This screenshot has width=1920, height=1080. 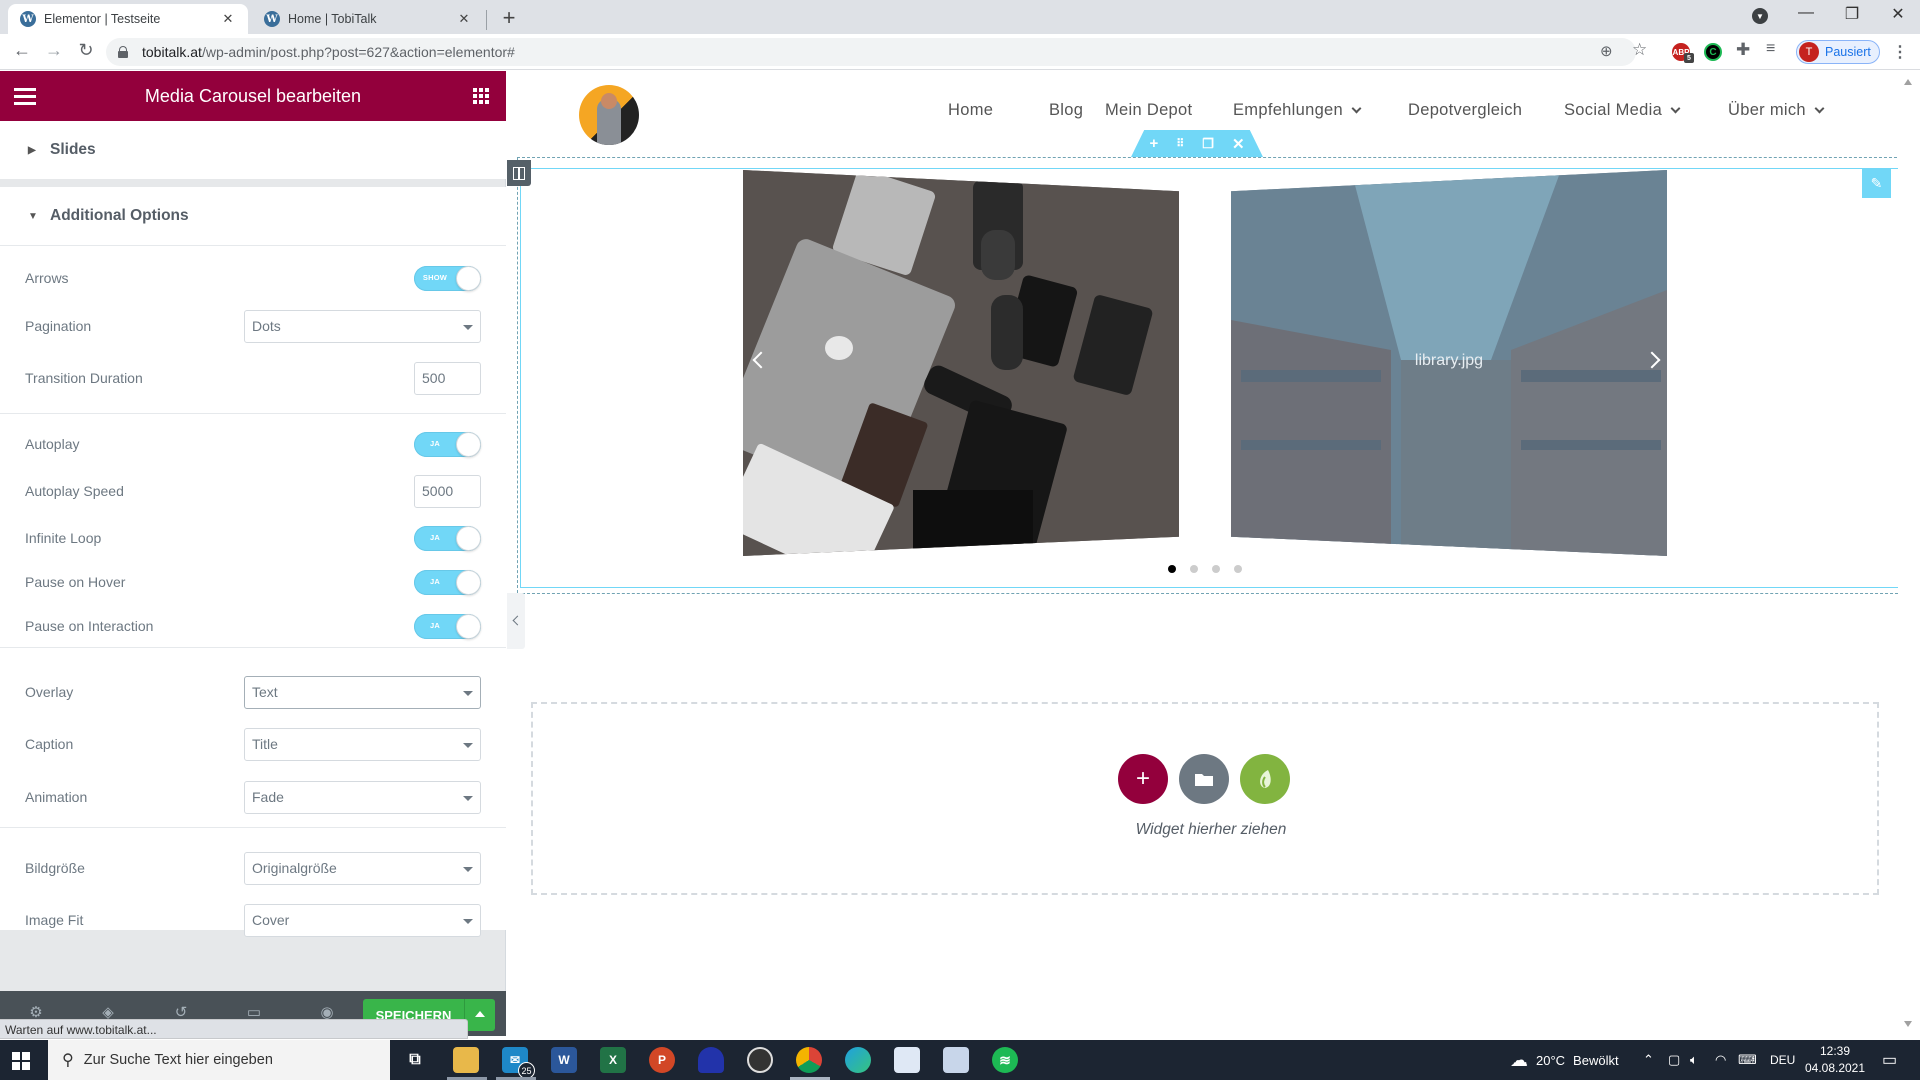 What do you see at coordinates (1713, 52) in the screenshot?
I see `grammarly-extension-icon: C` at bounding box center [1713, 52].